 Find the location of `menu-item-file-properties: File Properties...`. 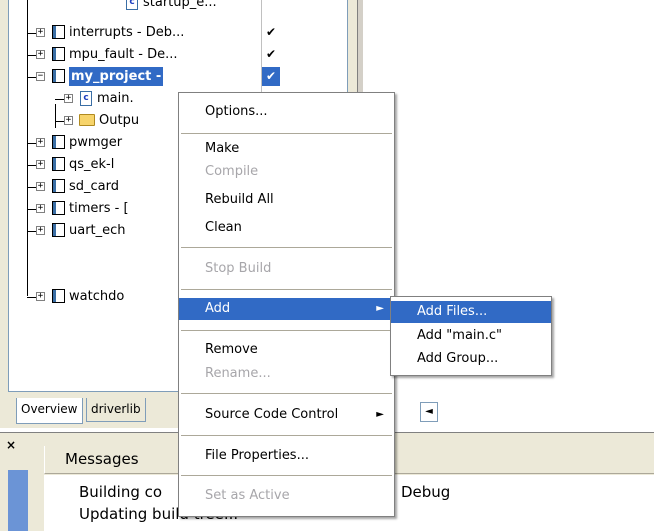

menu-item-file-properties: File Properties... is located at coordinates (286, 456).